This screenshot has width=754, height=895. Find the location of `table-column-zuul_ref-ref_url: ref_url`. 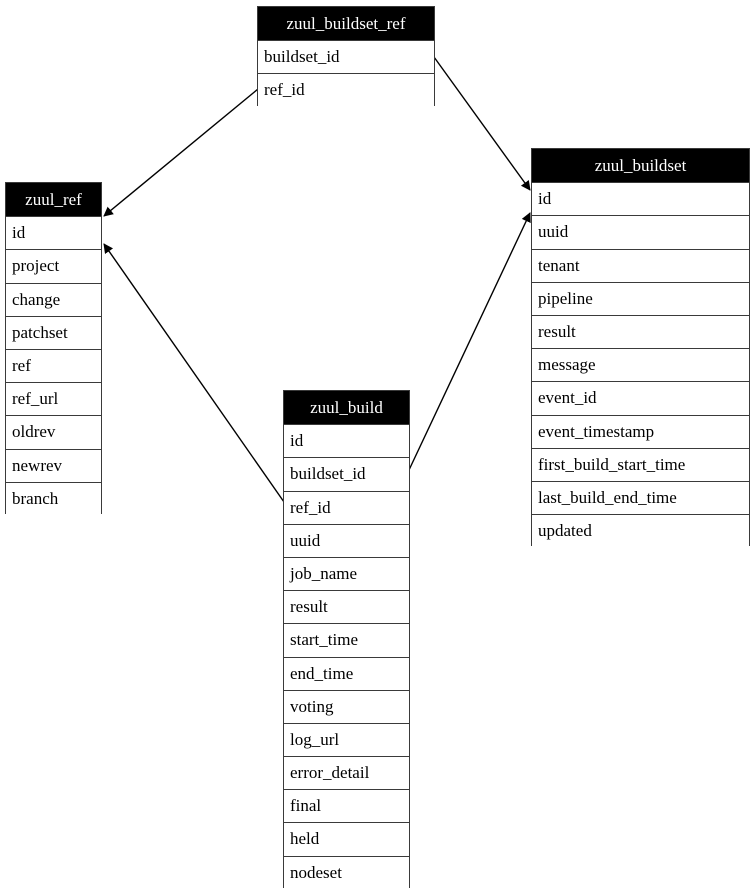

table-column-zuul_ref-ref_url: ref_url is located at coordinates (53, 399).